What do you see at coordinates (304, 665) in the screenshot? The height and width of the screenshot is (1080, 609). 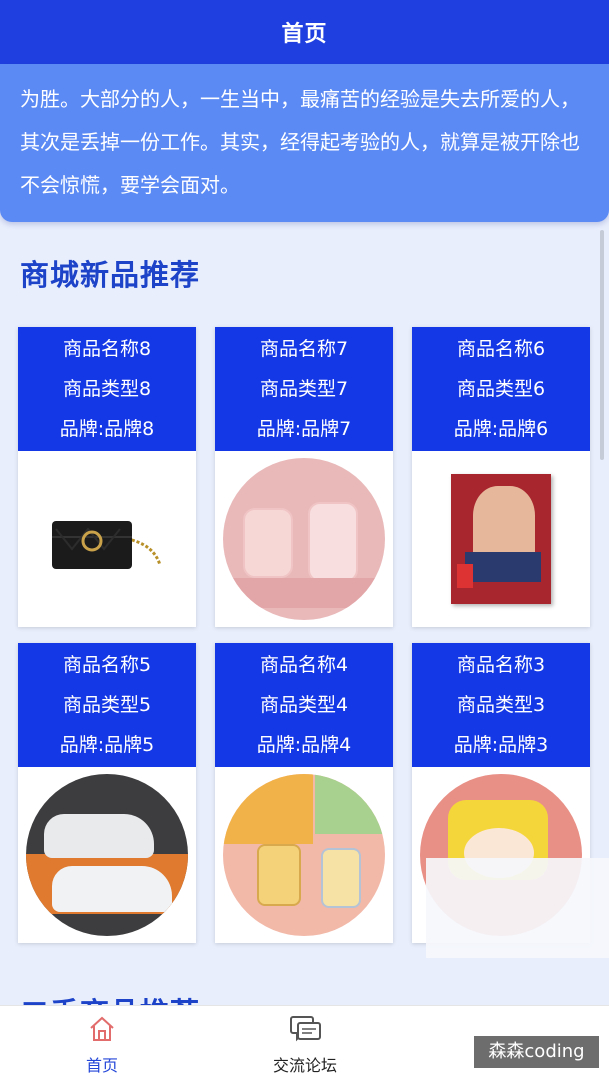 I see `product-name: 商品名称4` at bounding box center [304, 665].